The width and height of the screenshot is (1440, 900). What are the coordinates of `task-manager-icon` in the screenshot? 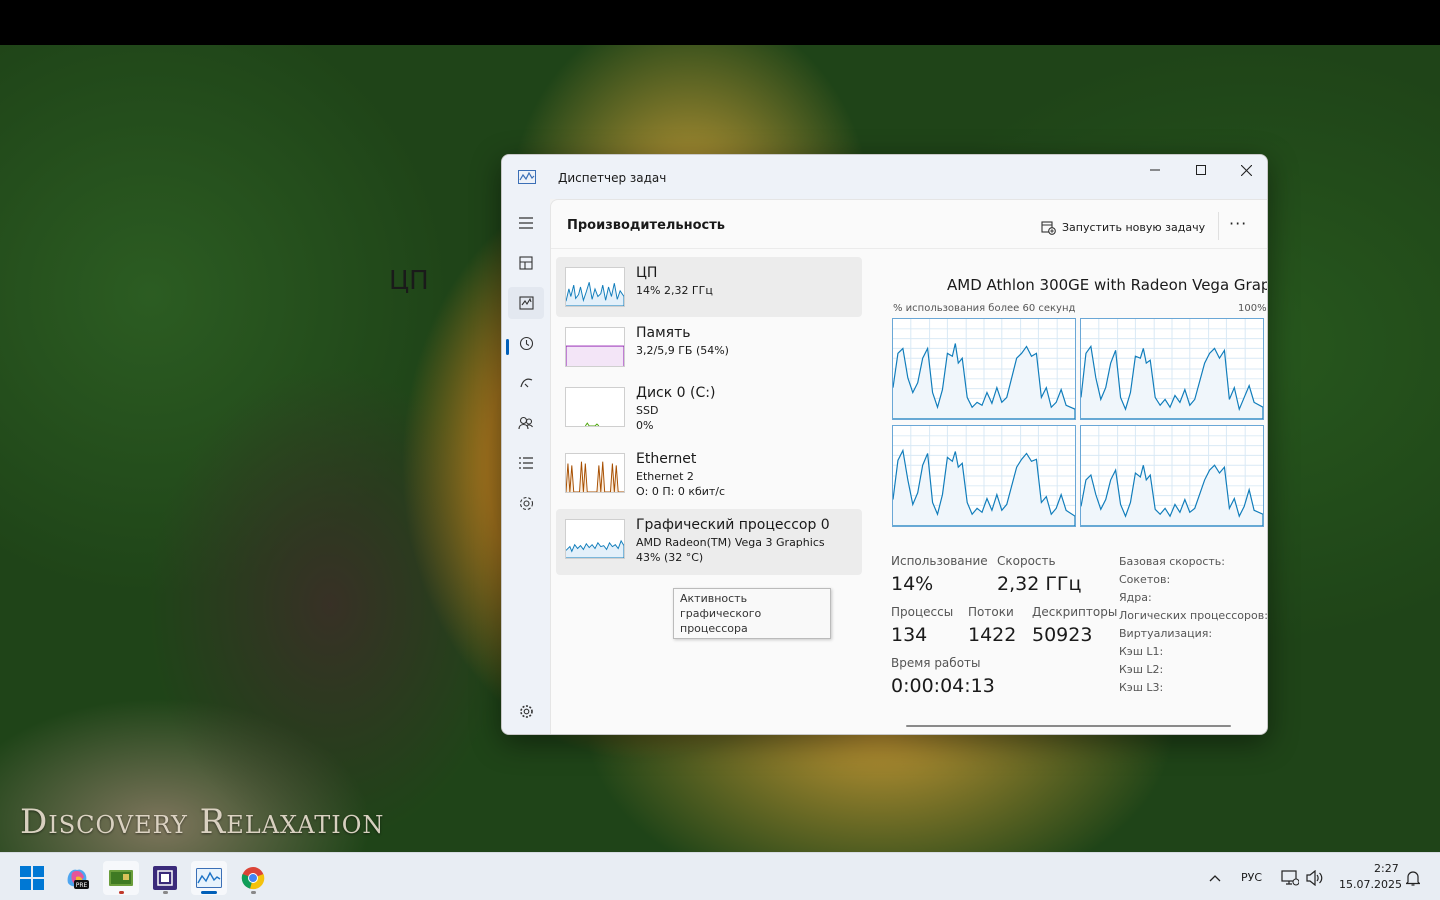 It's located at (209, 878).